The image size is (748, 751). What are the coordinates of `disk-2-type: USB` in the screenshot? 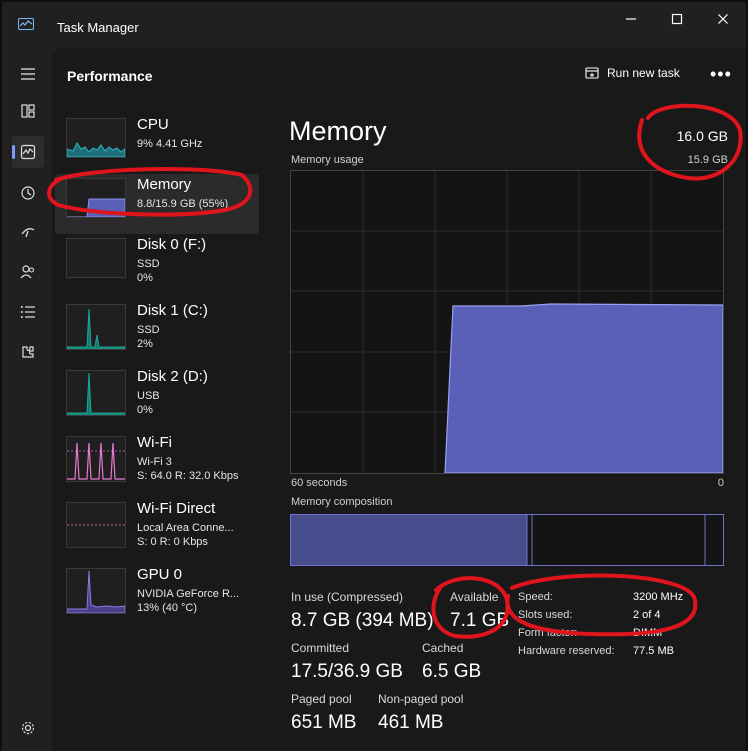 It's located at (148, 396).